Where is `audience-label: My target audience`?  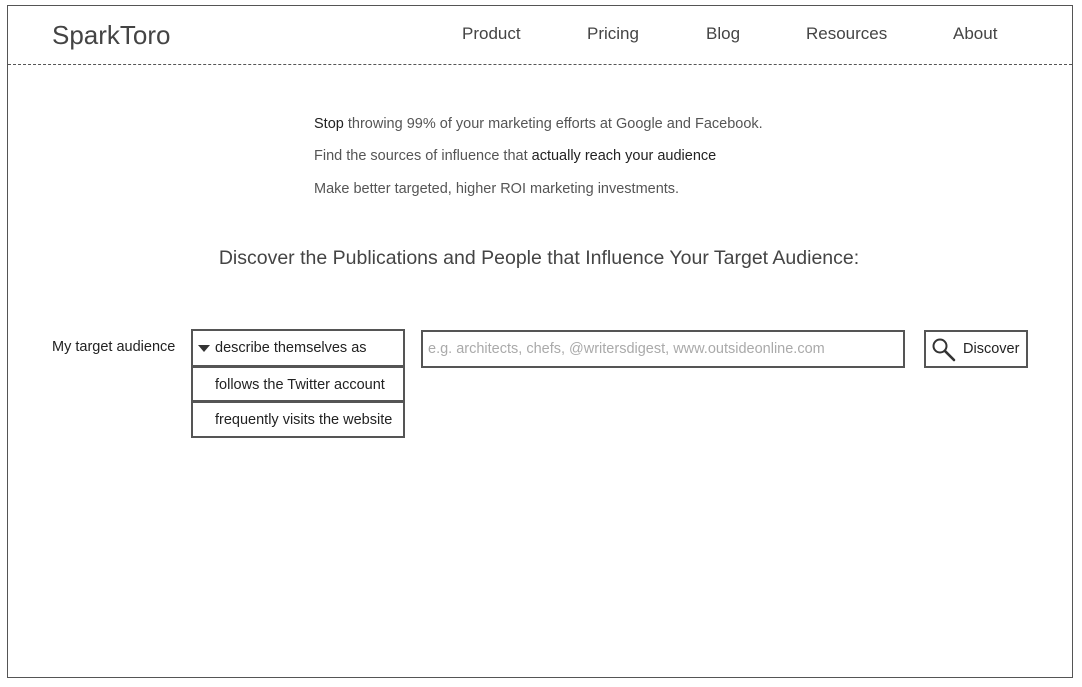
audience-label: My target audience is located at coordinates (114, 347).